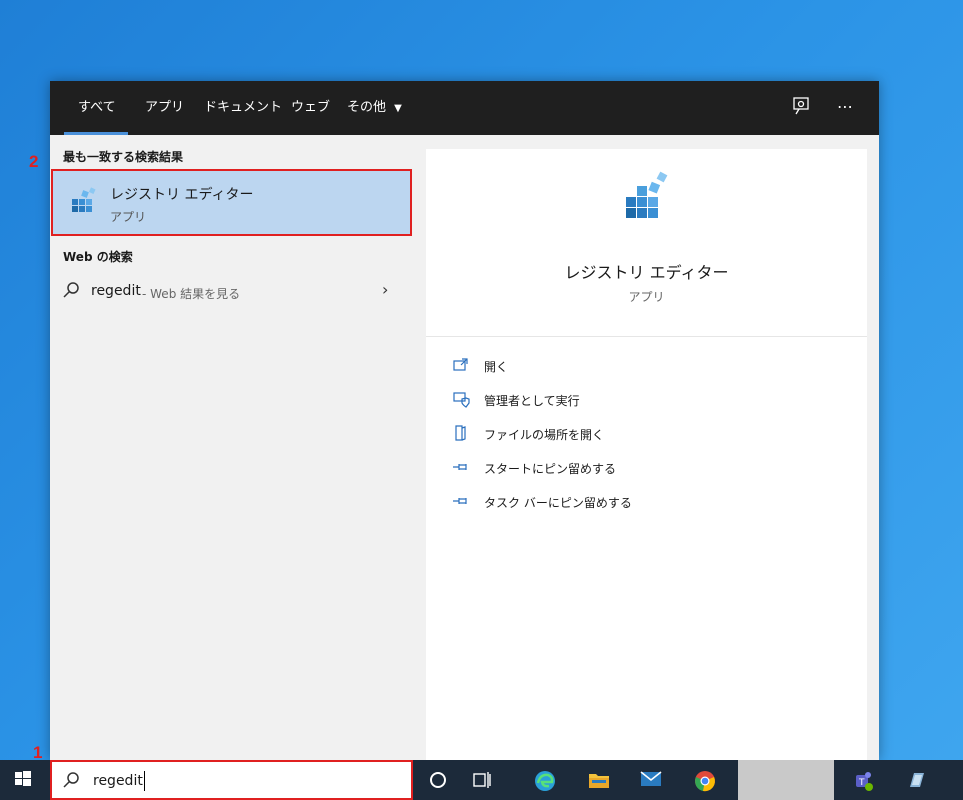 This screenshot has height=800, width=963. I want to click on action-pin-to-taskbar-label: タスク バーにピン留めする, so click(558, 503).